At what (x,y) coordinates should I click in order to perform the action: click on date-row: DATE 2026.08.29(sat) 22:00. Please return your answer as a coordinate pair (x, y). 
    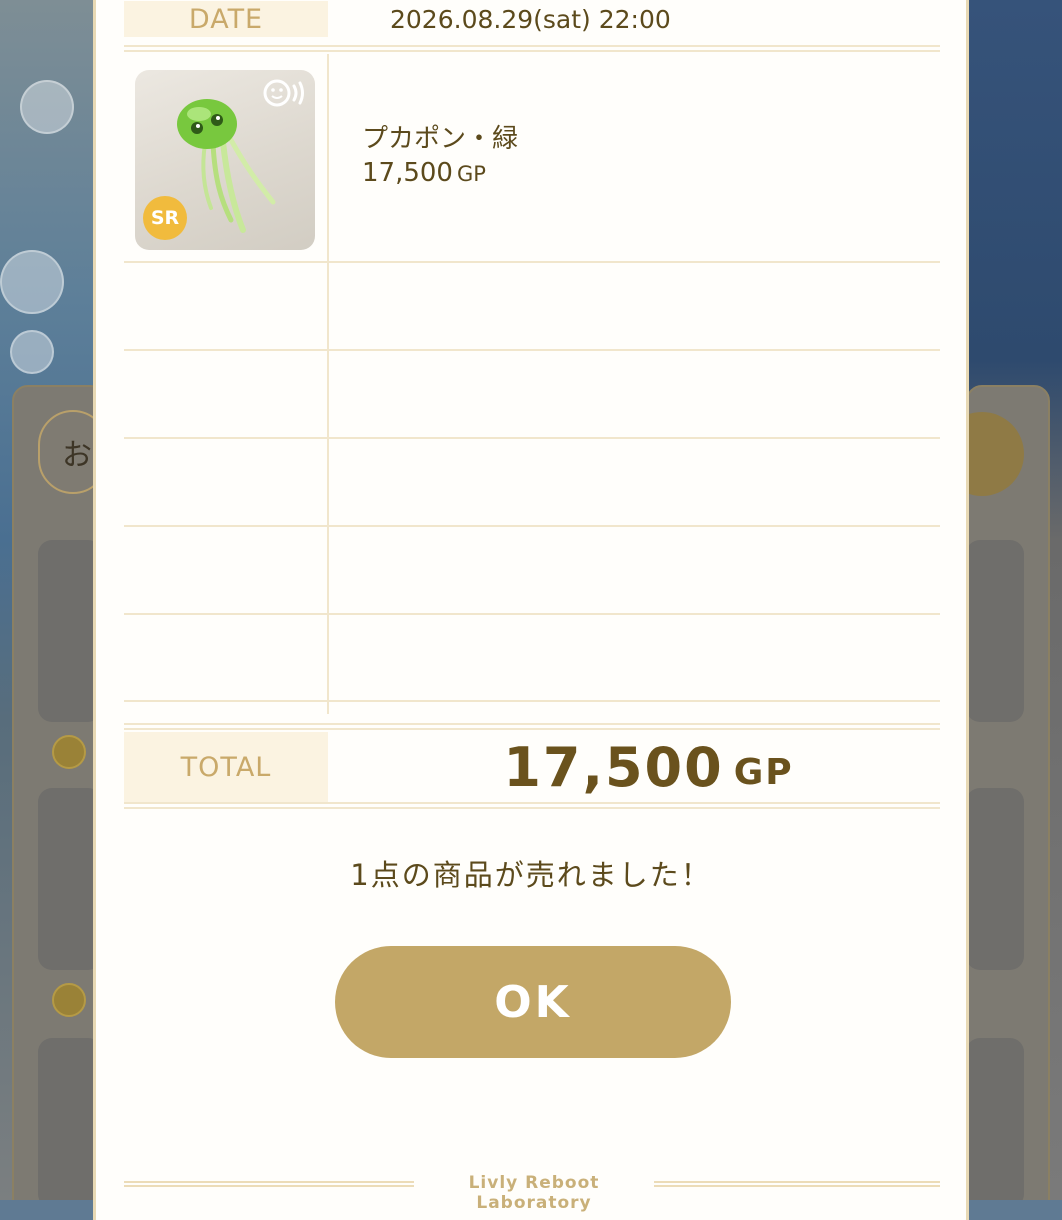
    Looking at the image, I should click on (532, 19).